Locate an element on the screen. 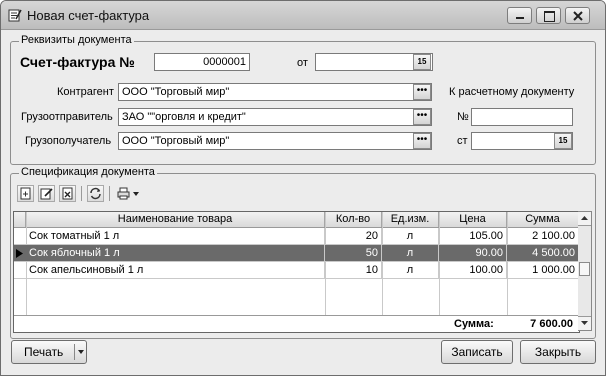 The height and width of the screenshot is (376, 606). cell-price: 105.00 is located at coordinates (473, 236).